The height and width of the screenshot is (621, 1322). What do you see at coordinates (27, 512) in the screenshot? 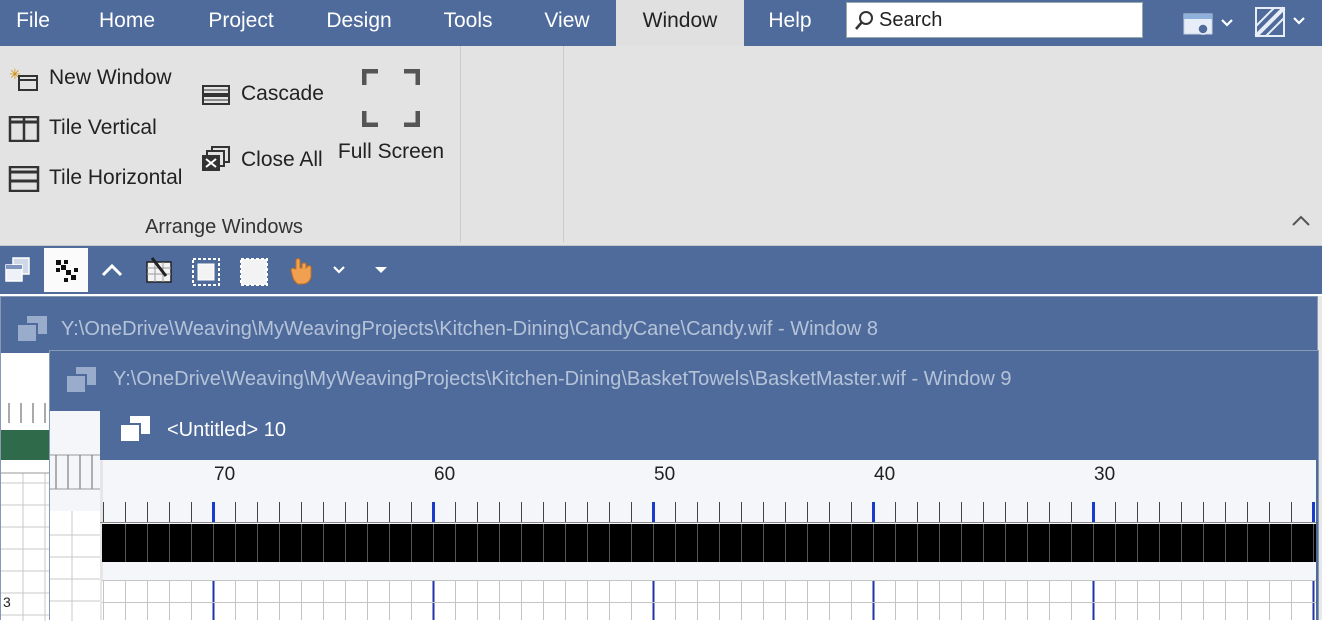
I see `window-8-grid` at bounding box center [27, 512].